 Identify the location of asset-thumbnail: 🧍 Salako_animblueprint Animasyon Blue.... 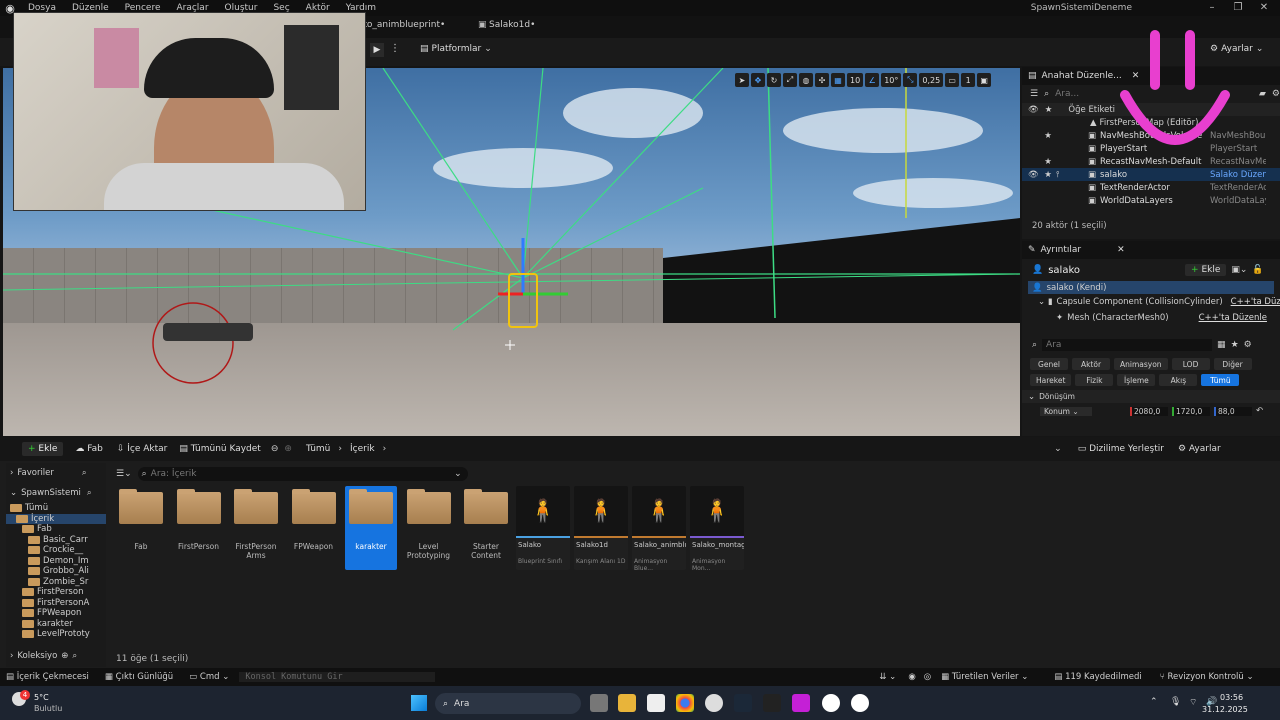
(659, 528).